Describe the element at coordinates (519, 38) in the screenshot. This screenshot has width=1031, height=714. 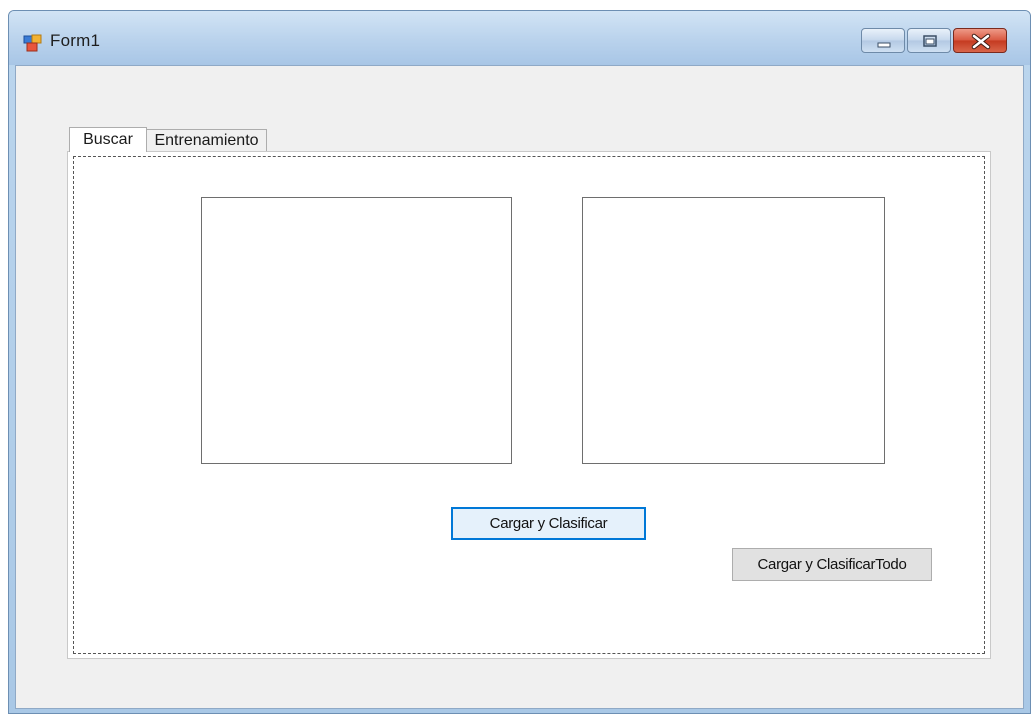
I see `title-bar: Form1` at that location.